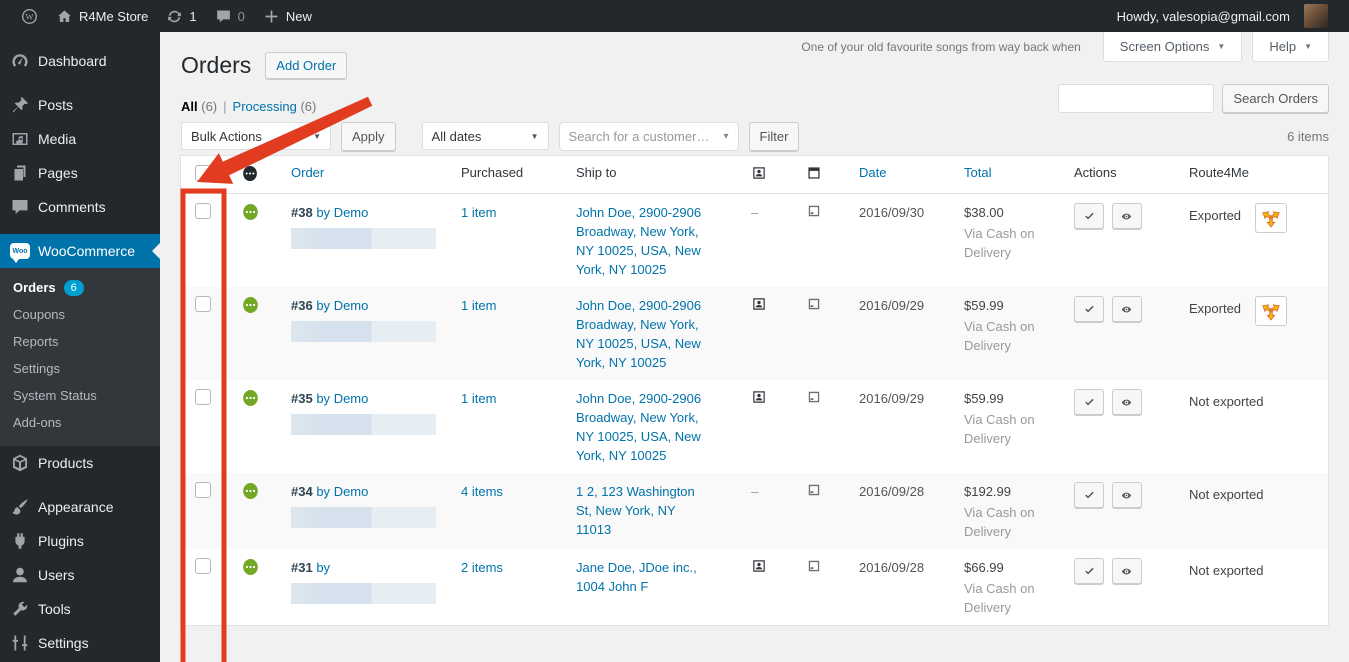 This screenshot has height=662, width=1349. I want to click on date-filter-select: All dates ▼, so click(485, 136).